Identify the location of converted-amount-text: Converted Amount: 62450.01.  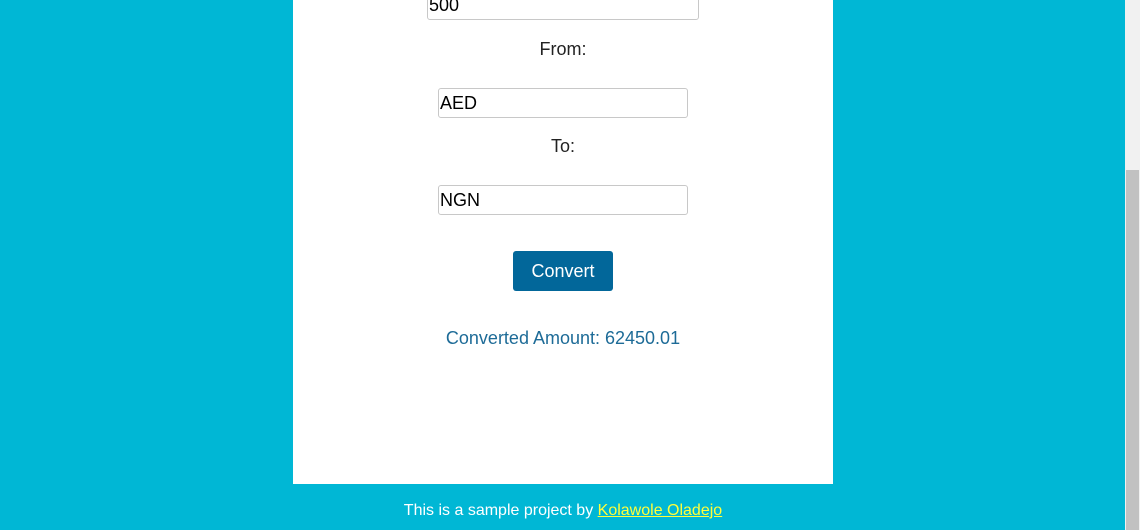
(563, 338).